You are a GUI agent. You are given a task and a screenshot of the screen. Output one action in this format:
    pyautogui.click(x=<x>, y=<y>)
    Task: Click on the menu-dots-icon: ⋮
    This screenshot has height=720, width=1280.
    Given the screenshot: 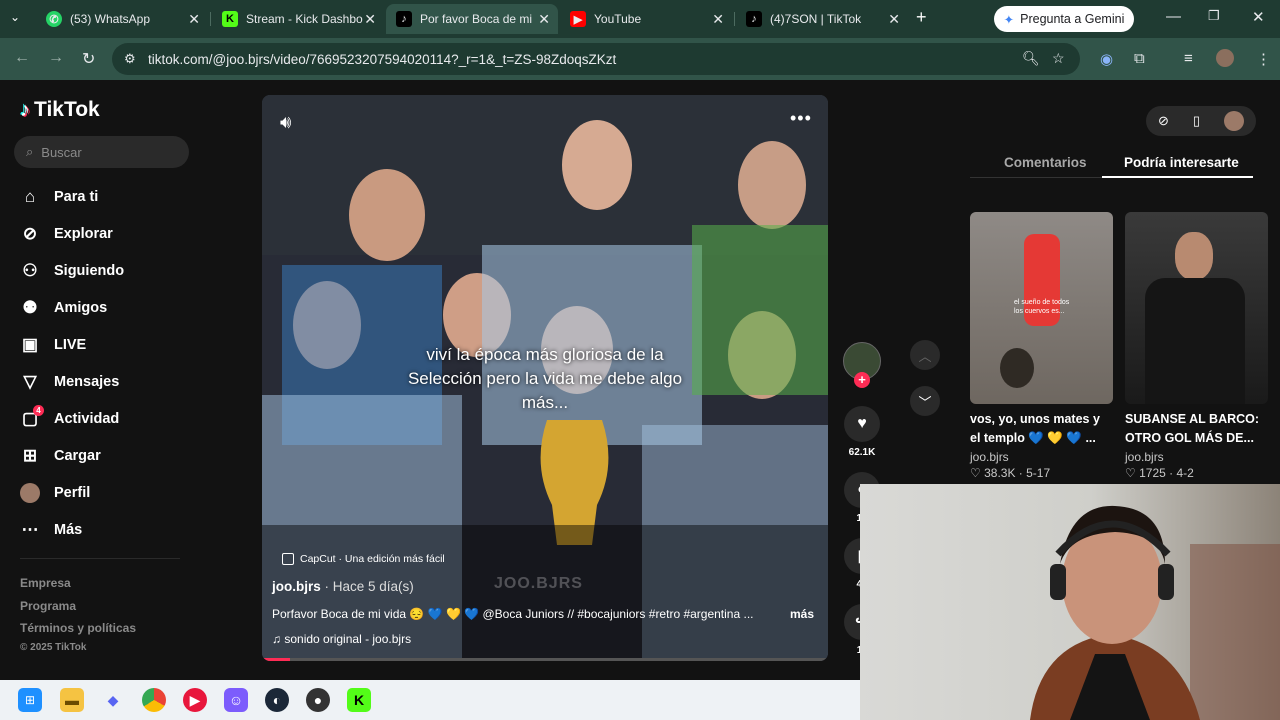 What is the action you would take?
    pyautogui.click(x=1263, y=59)
    